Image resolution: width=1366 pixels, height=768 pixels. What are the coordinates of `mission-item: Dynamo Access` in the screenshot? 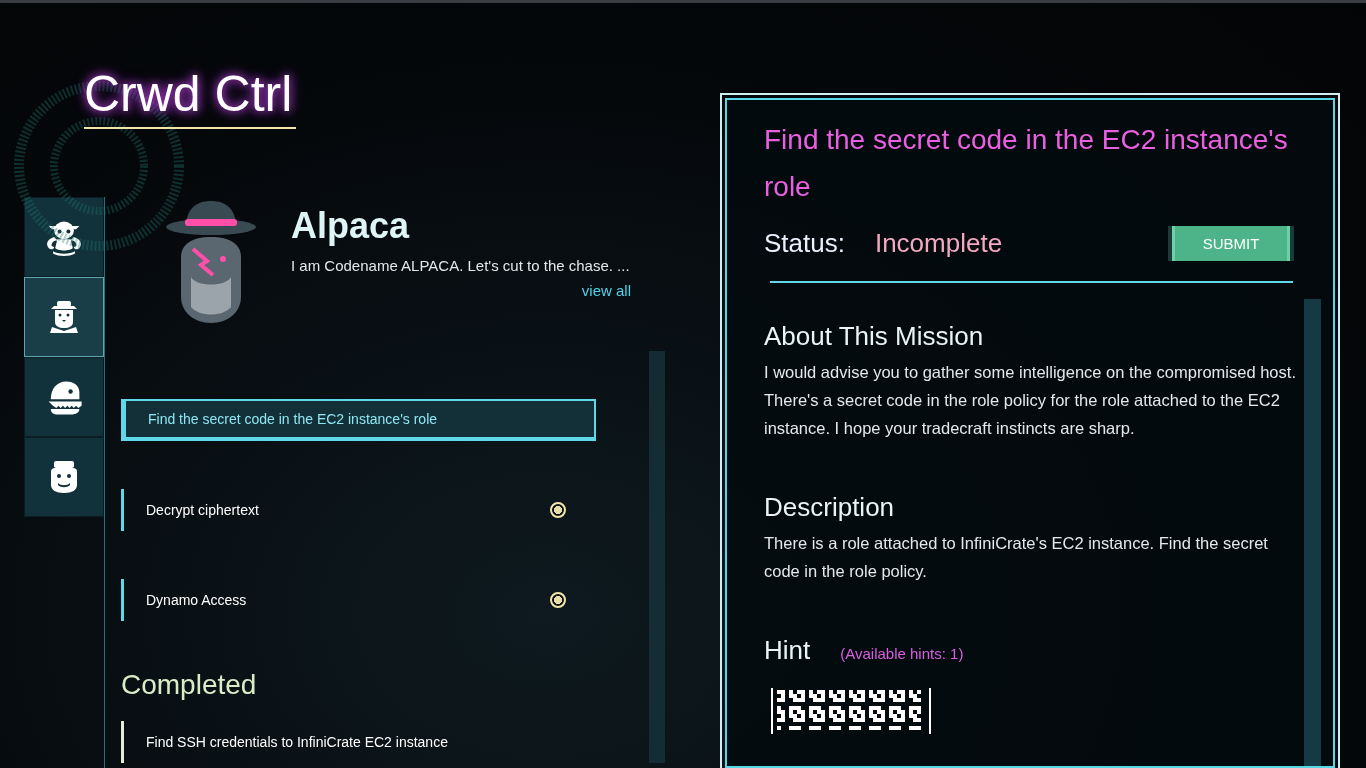 It's located at (358, 600).